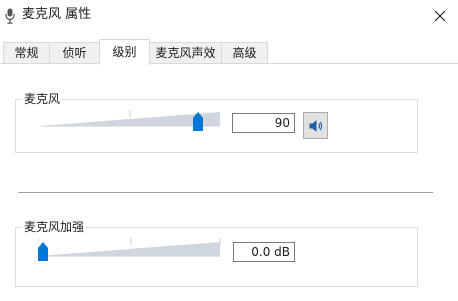  I want to click on slider-track, so click(129, 249).